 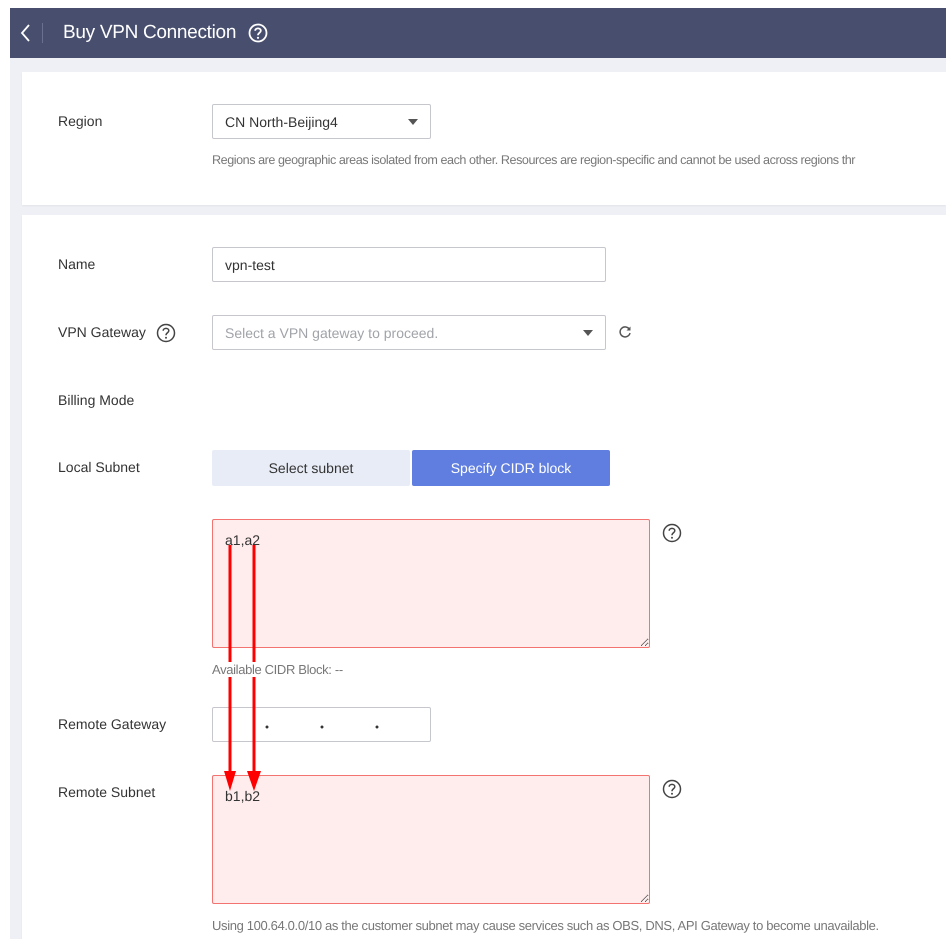 What do you see at coordinates (511, 468) in the screenshot?
I see `segment-tab: Specify CIDR block` at bounding box center [511, 468].